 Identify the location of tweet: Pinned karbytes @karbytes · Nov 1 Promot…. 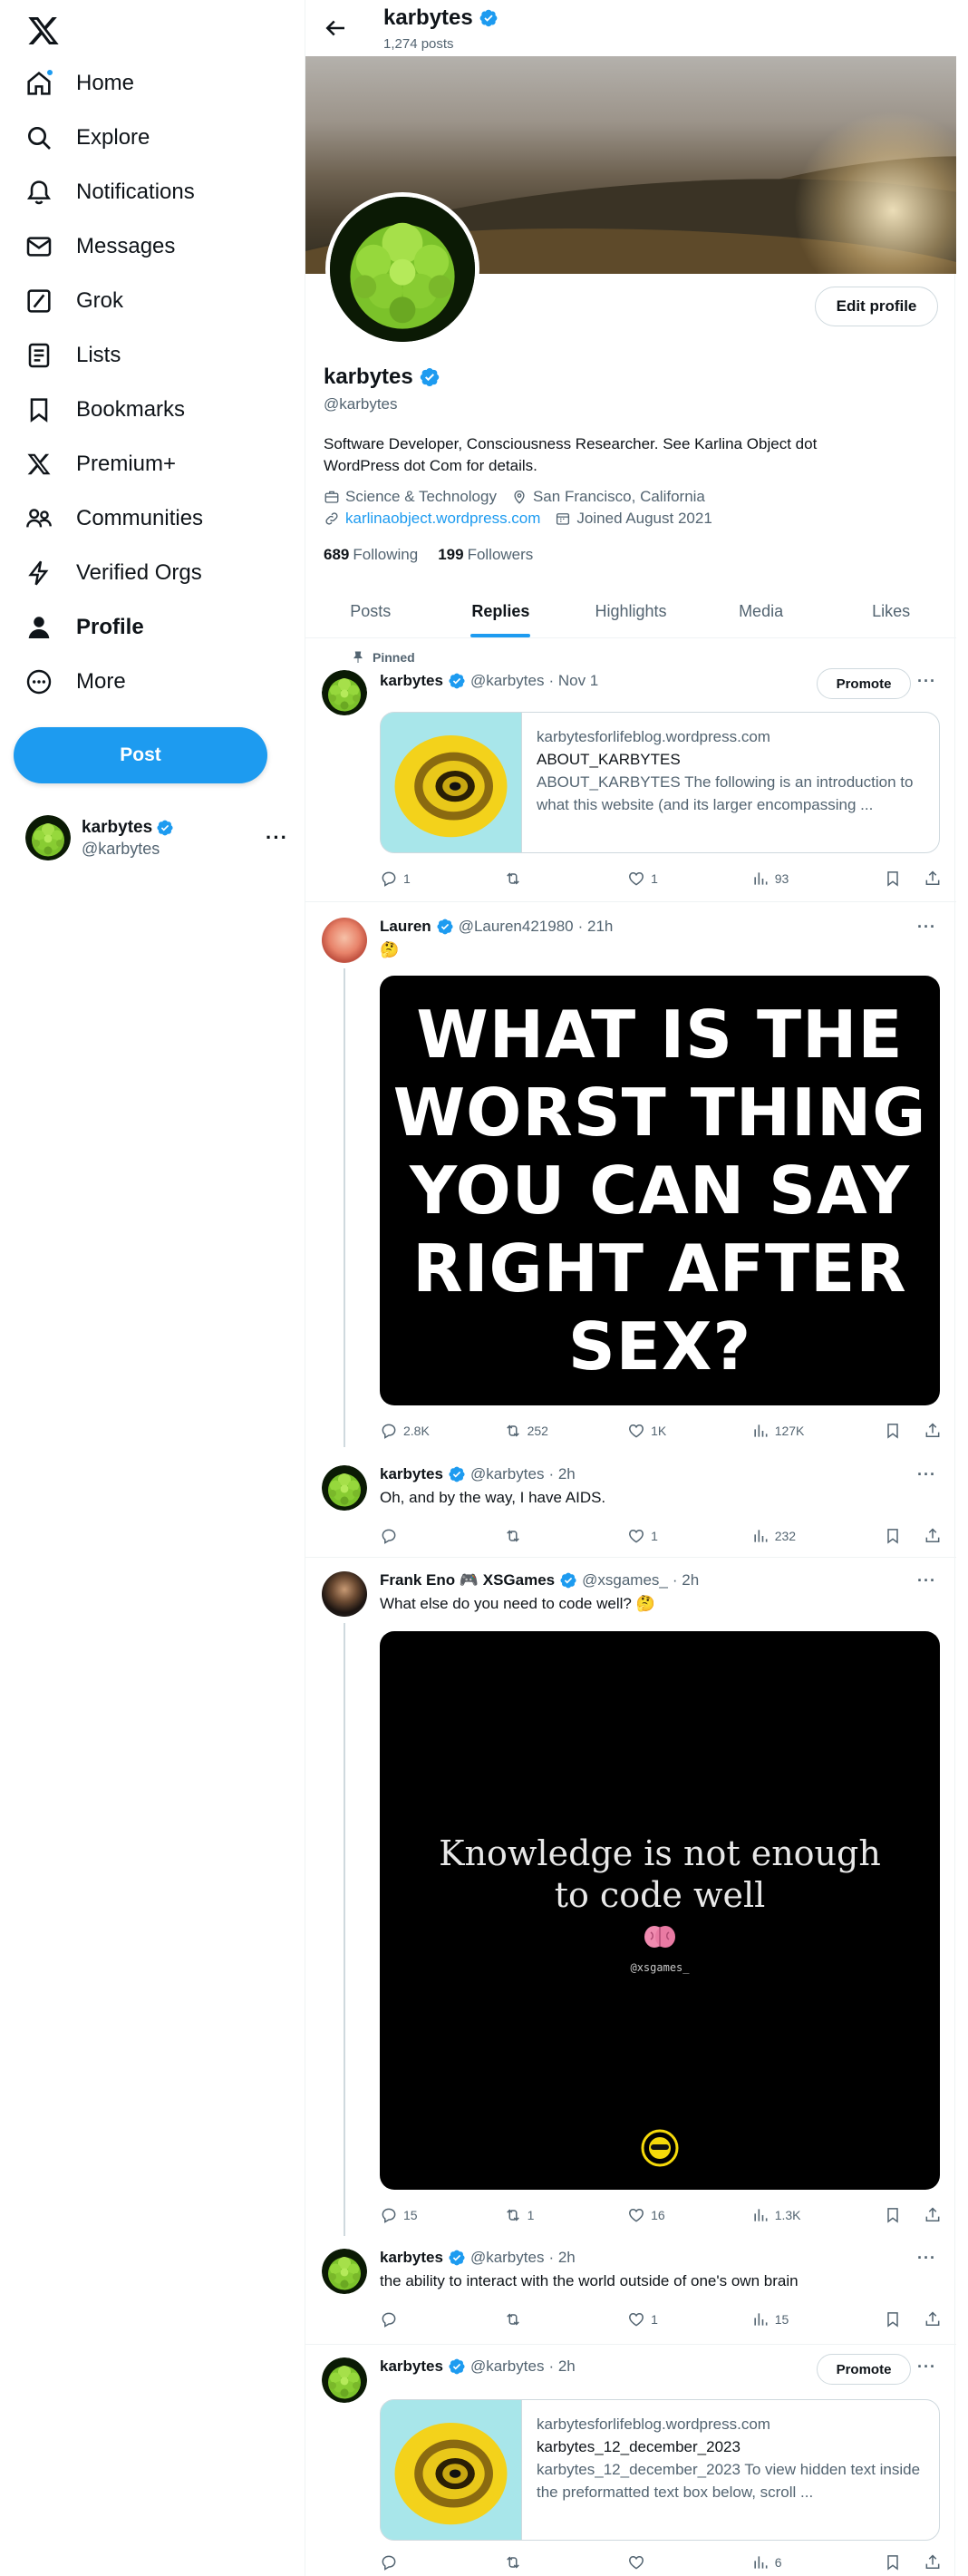
(630, 770).